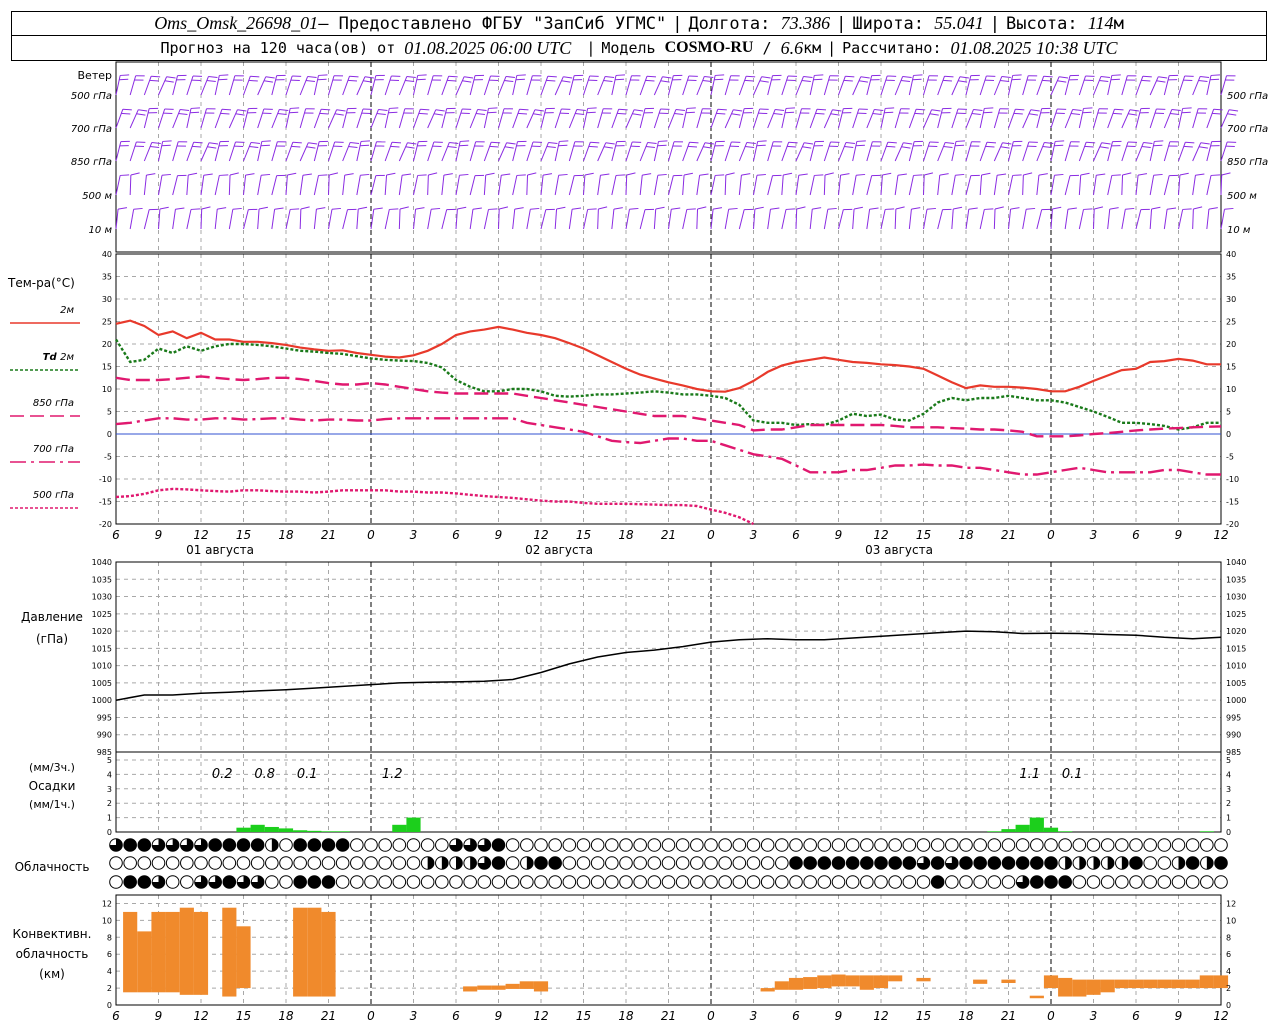  I want to click on legend-label-t500: 500 гПа, so click(53, 495).